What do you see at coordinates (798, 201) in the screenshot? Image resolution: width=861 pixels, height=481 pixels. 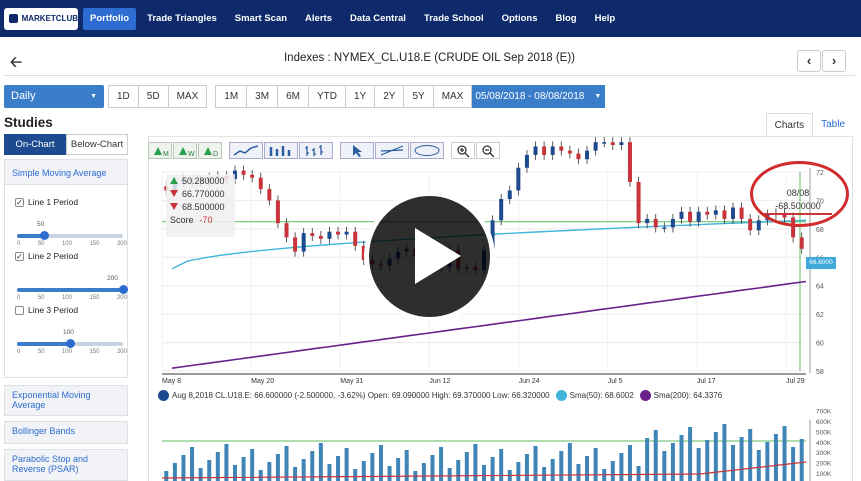 I see `annotation-box: 08/08 -68.500000` at bounding box center [798, 201].